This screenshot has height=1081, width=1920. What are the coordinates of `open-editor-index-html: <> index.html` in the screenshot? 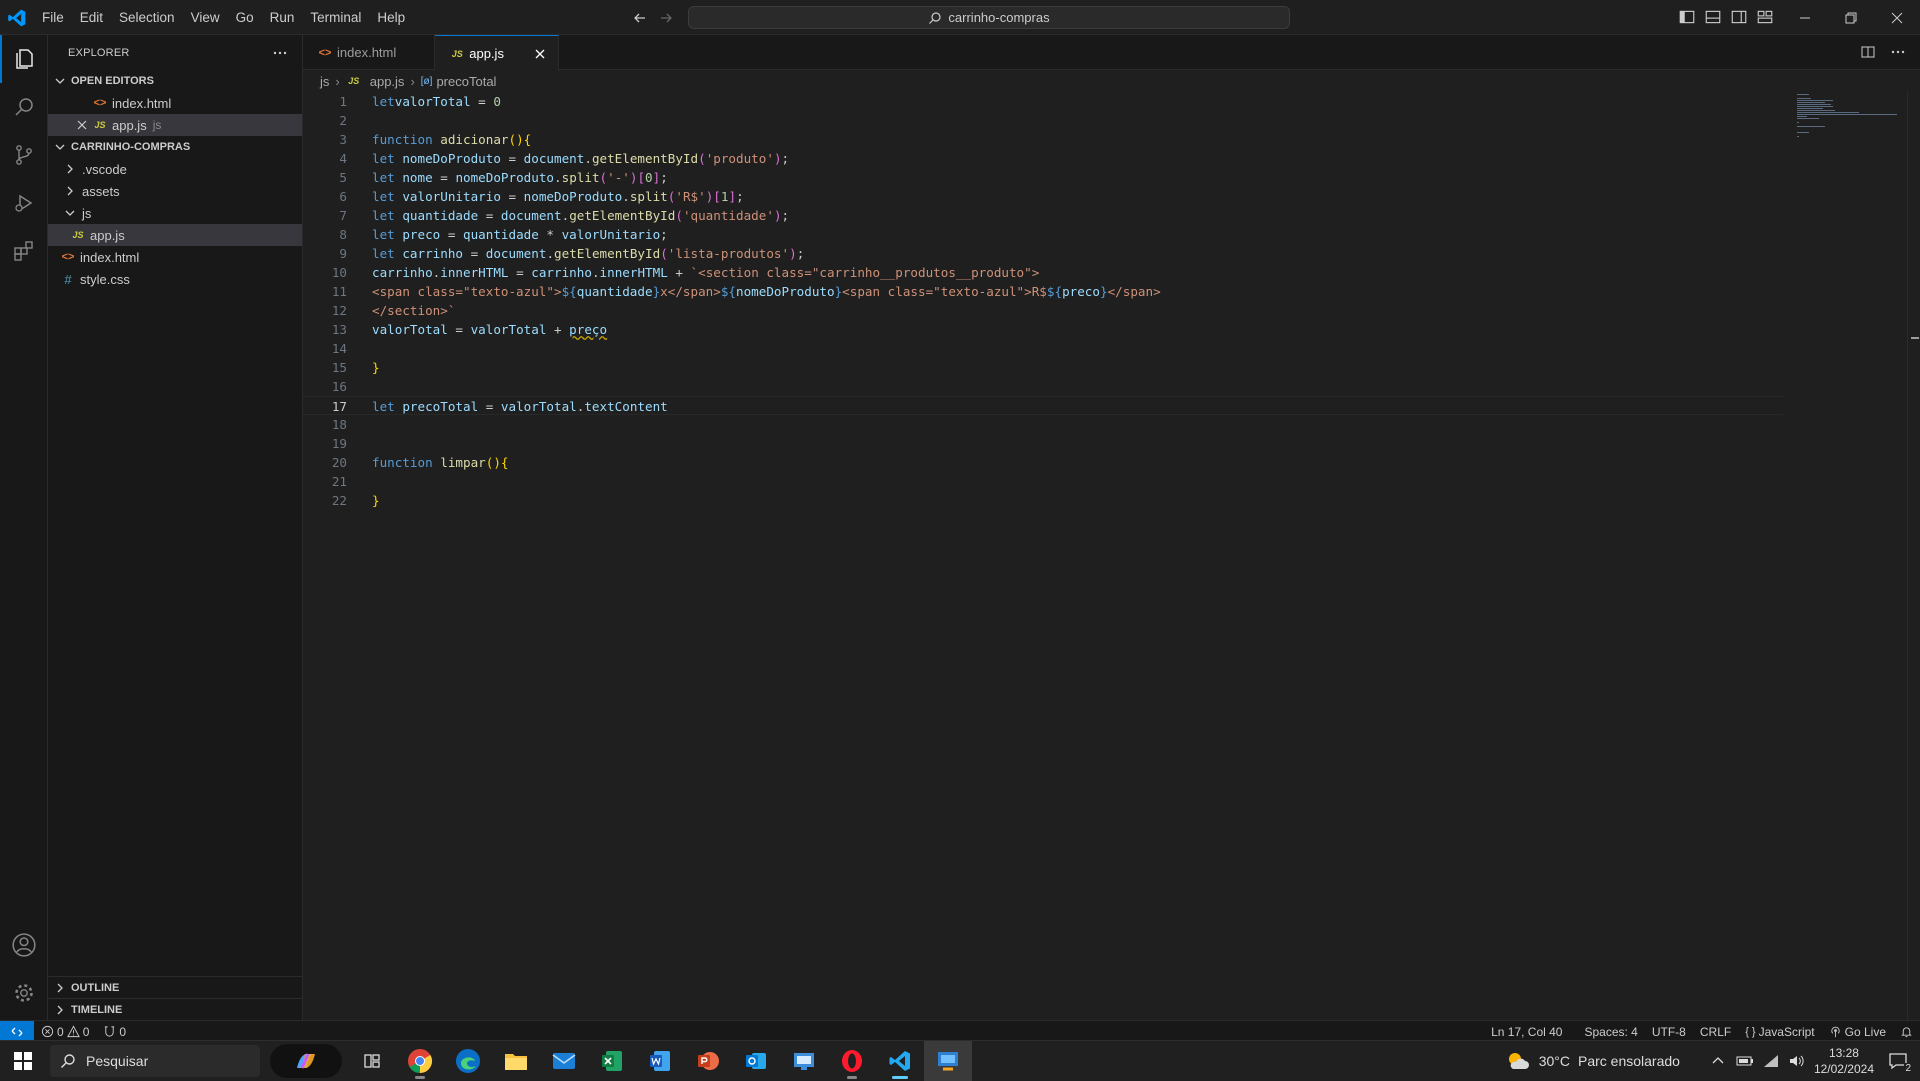 It's located at (175, 103).